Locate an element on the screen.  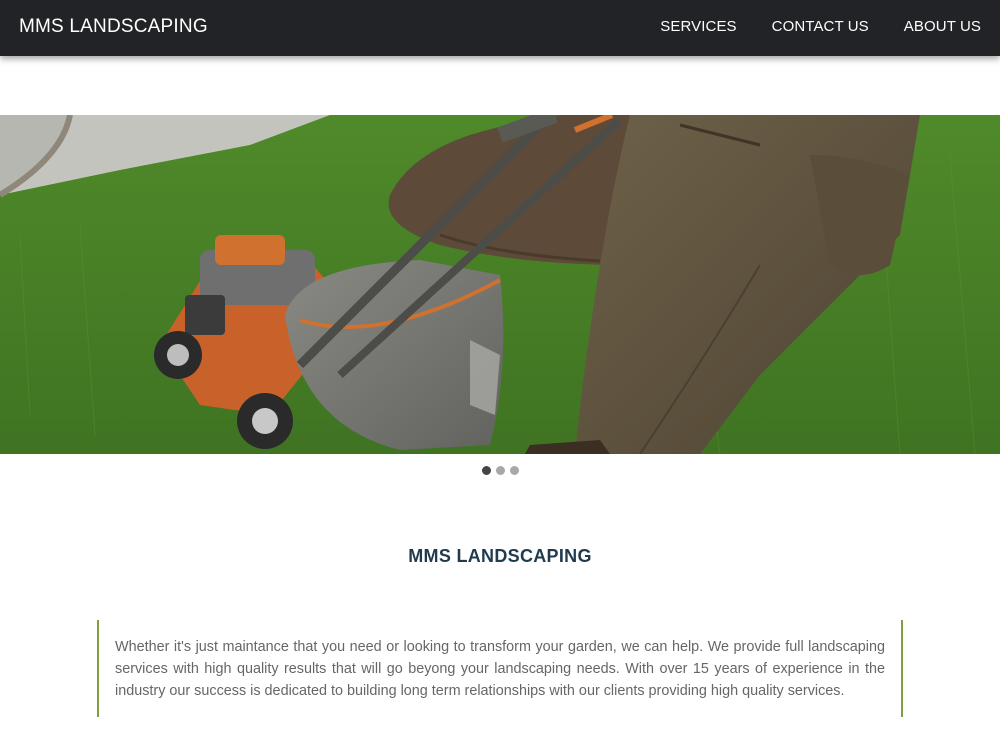
nav-link-about-us: ABOUT US is located at coordinates (942, 26).